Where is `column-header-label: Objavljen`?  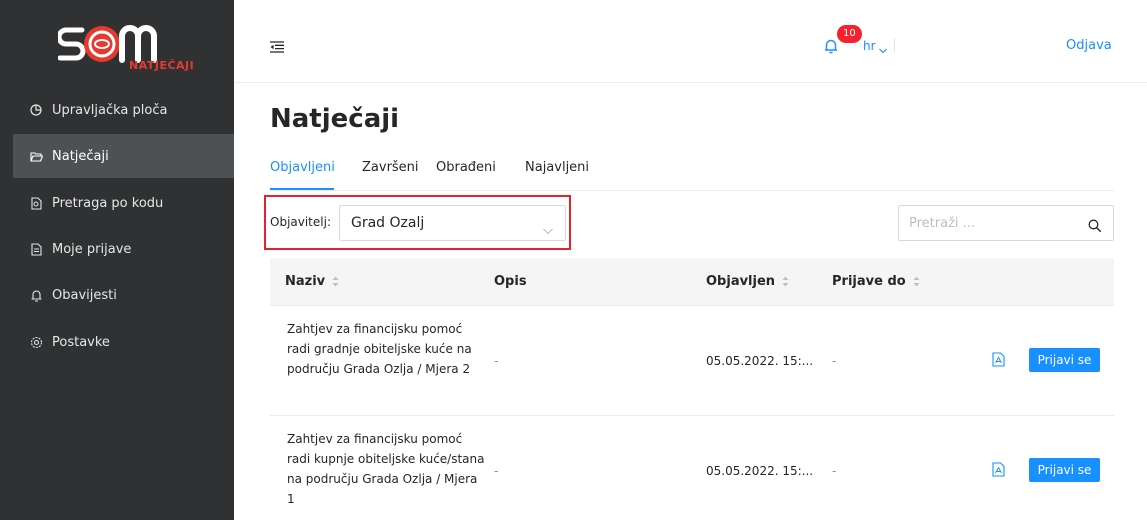 column-header-label: Objavljen is located at coordinates (741, 281).